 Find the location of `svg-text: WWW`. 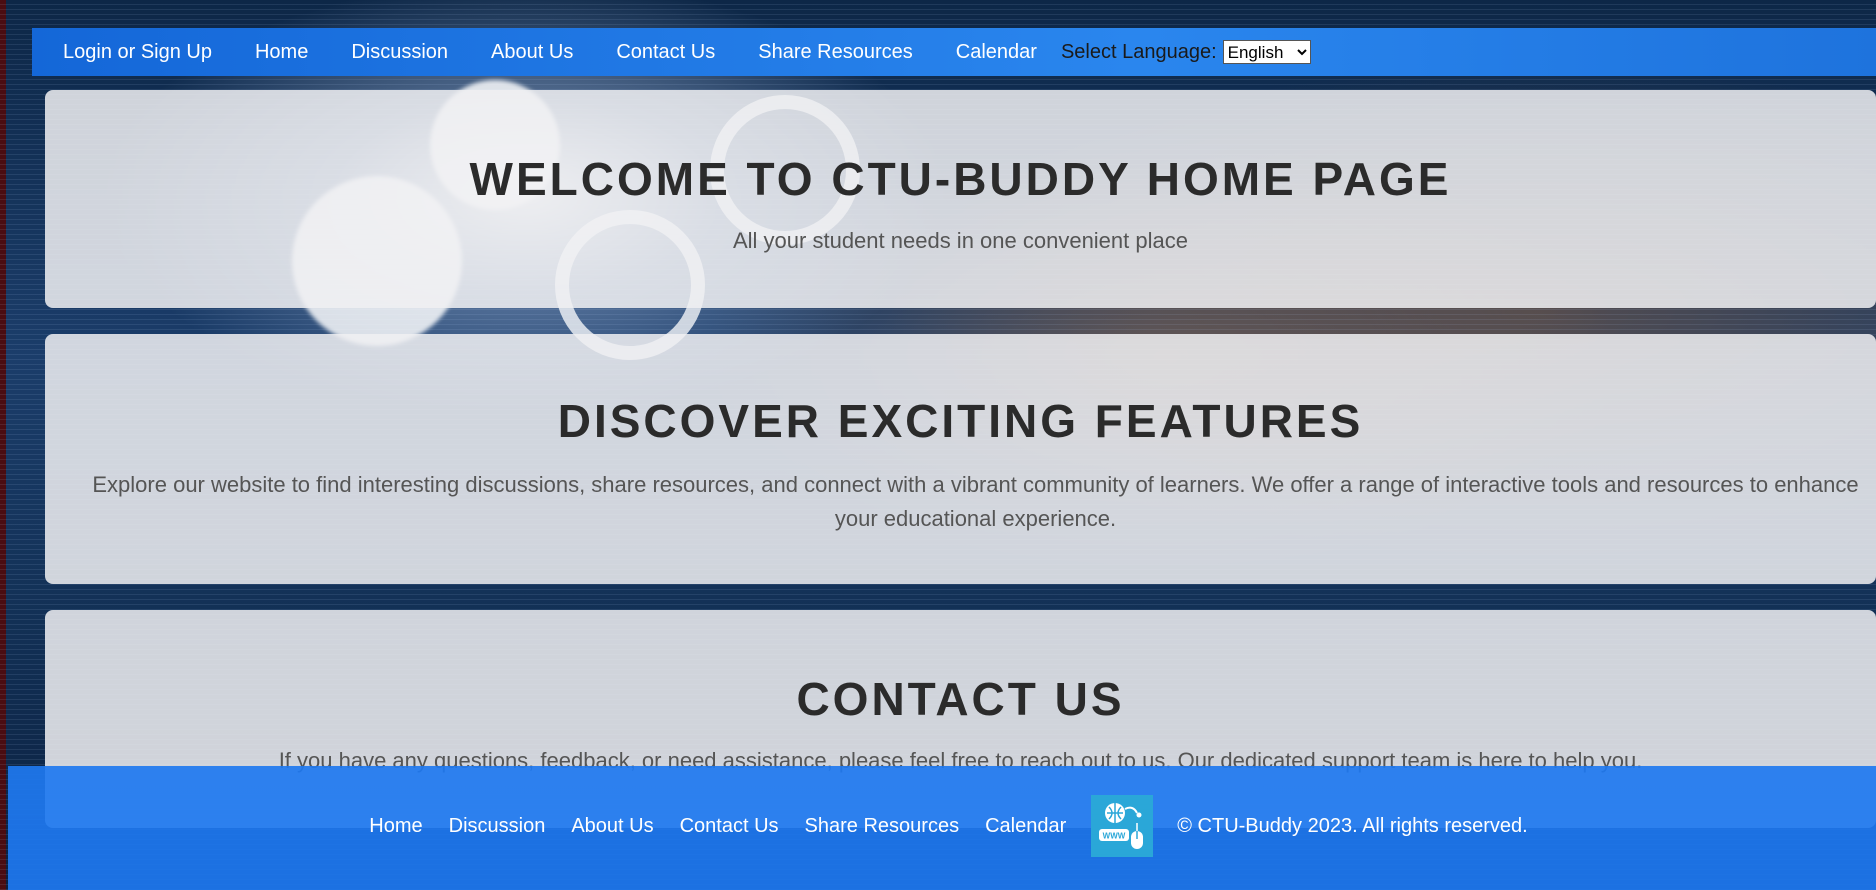

svg-text: WWW is located at coordinates (1114, 836).